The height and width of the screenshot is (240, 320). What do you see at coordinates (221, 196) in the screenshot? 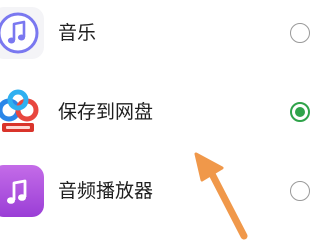
I see `annotation-arrow-icon` at bounding box center [221, 196].